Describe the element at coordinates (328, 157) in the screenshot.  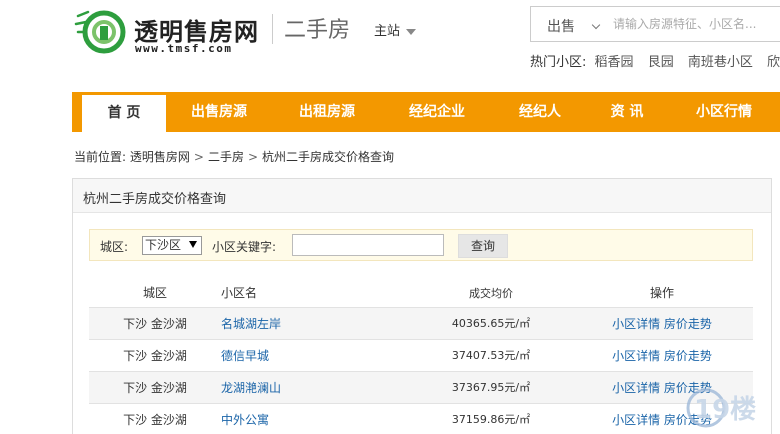
I see `breadcrumb-current: 杭州二手房成交价格查询` at that location.